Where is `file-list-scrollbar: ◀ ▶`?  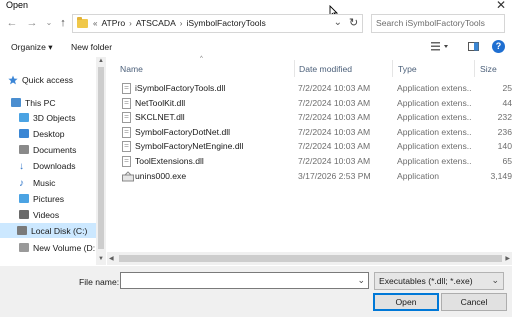
file-list-scrollbar: ◀ ▶ is located at coordinates (309, 258).